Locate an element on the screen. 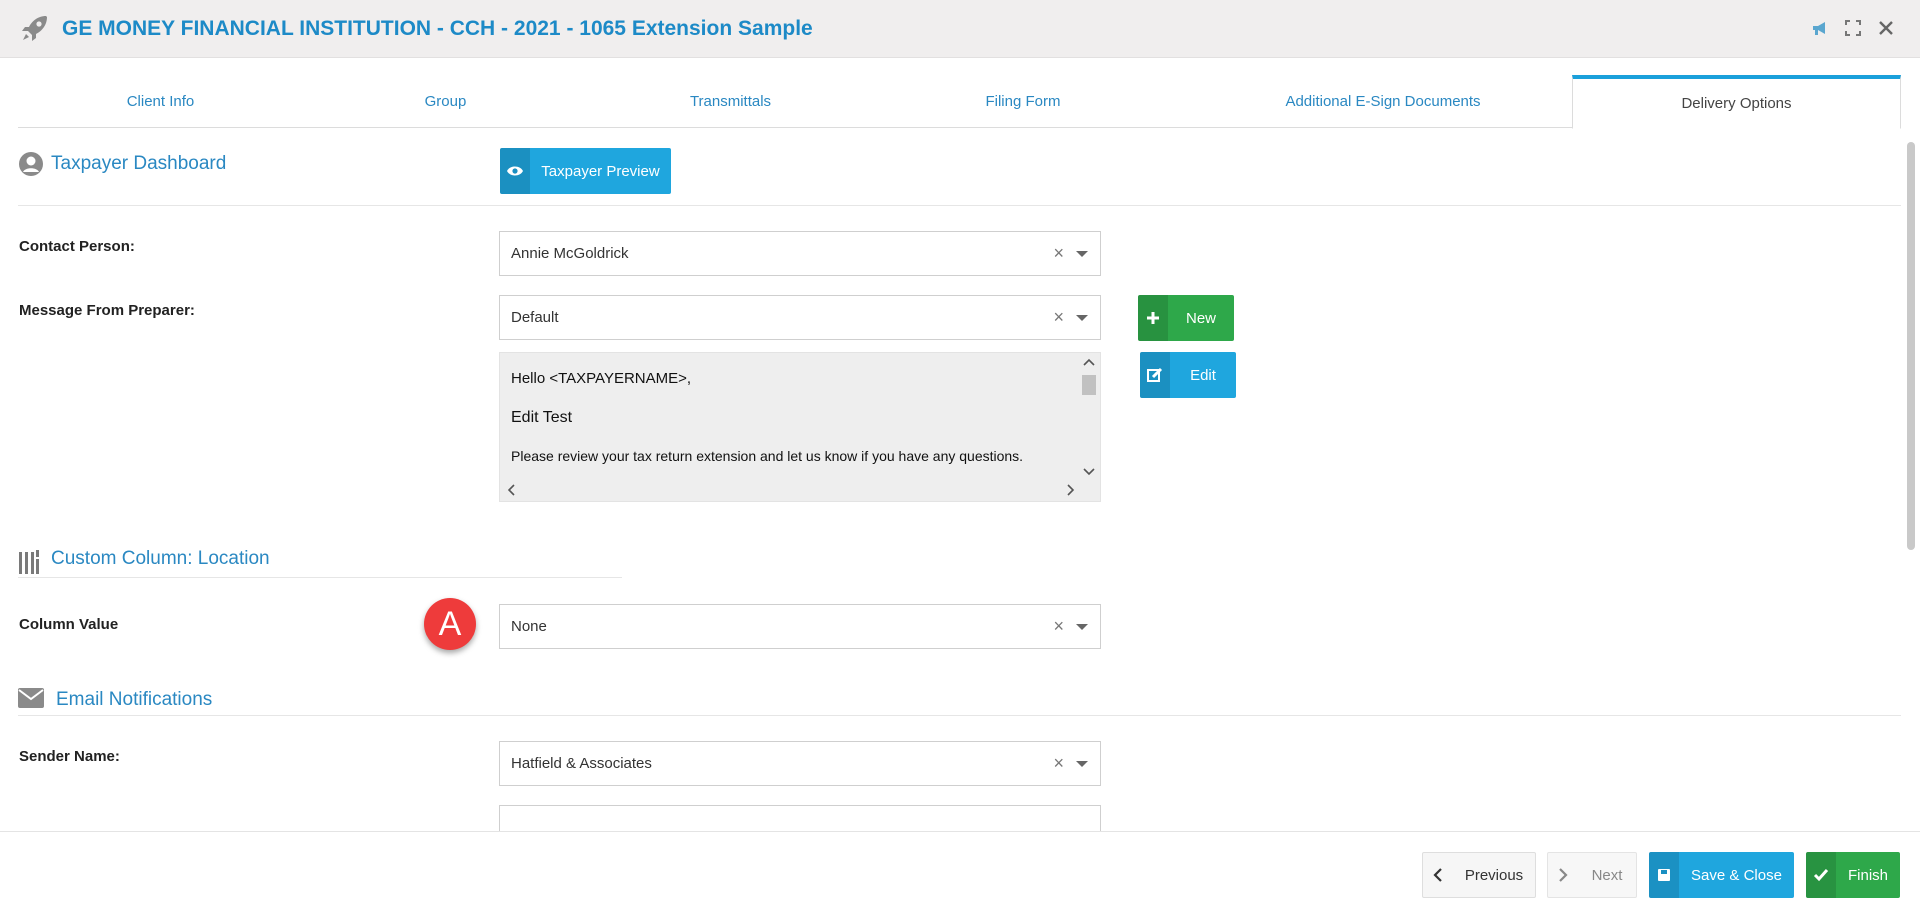 The image size is (1920, 920). chevron-right-icon is located at coordinates (1563, 875).